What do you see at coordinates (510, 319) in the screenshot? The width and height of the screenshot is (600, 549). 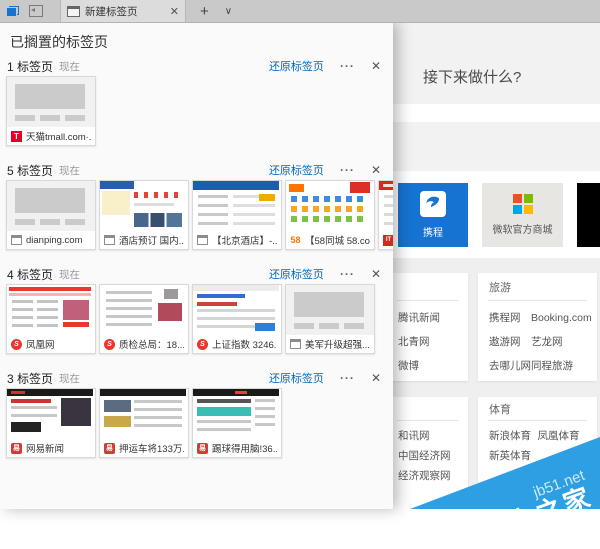 I see `site-link: 携程网` at bounding box center [510, 319].